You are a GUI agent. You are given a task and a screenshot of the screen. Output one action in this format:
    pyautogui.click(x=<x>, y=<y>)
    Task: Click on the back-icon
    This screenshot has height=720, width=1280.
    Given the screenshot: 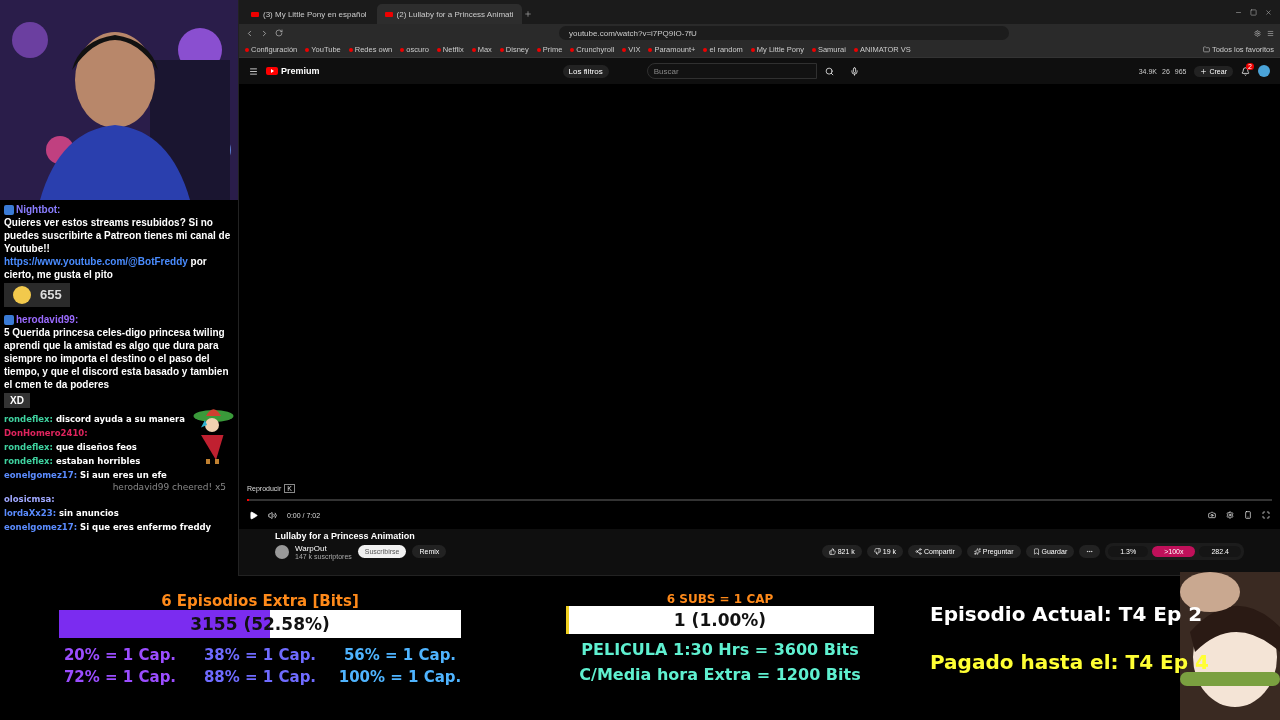 What is the action you would take?
    pyautogui.click(x=249, y=33)
    